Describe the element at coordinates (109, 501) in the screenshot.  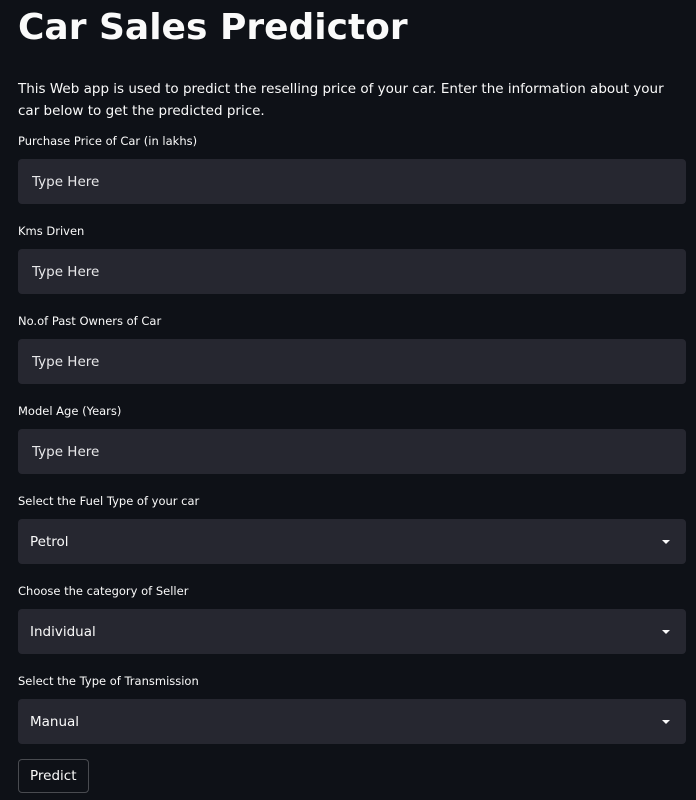
I see `fuel-type-label: Select the Fuel Type of your car` at that location.